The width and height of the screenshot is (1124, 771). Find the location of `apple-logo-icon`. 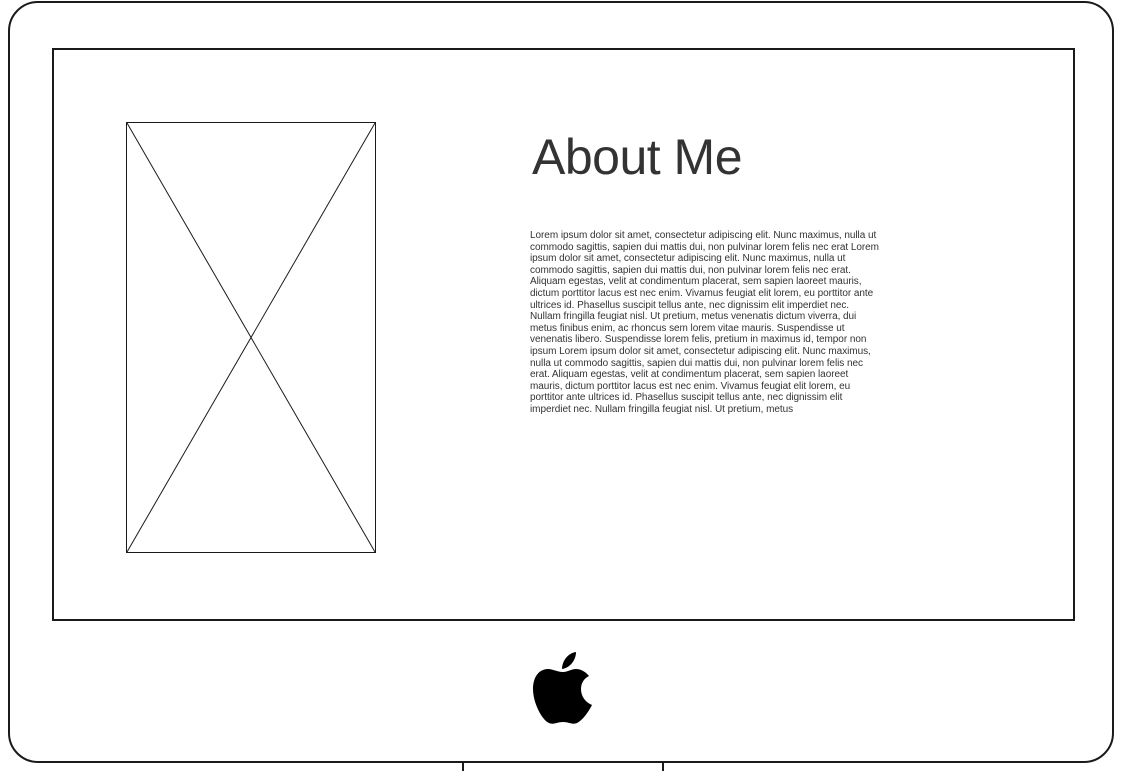

apple-logo-icon is located at coordinates (563, 688).